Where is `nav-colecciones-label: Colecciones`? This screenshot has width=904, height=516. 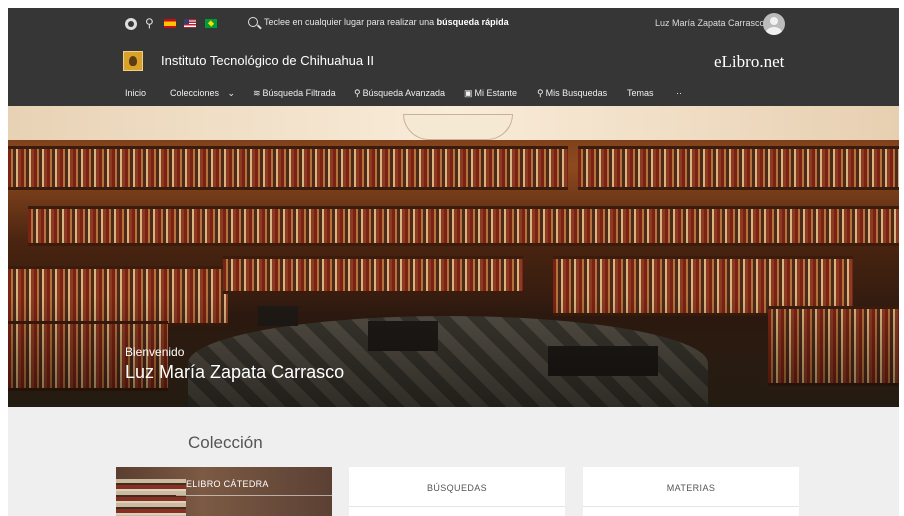 nav-colecciones-label: Colecciones is located at coordinates (195, 93).